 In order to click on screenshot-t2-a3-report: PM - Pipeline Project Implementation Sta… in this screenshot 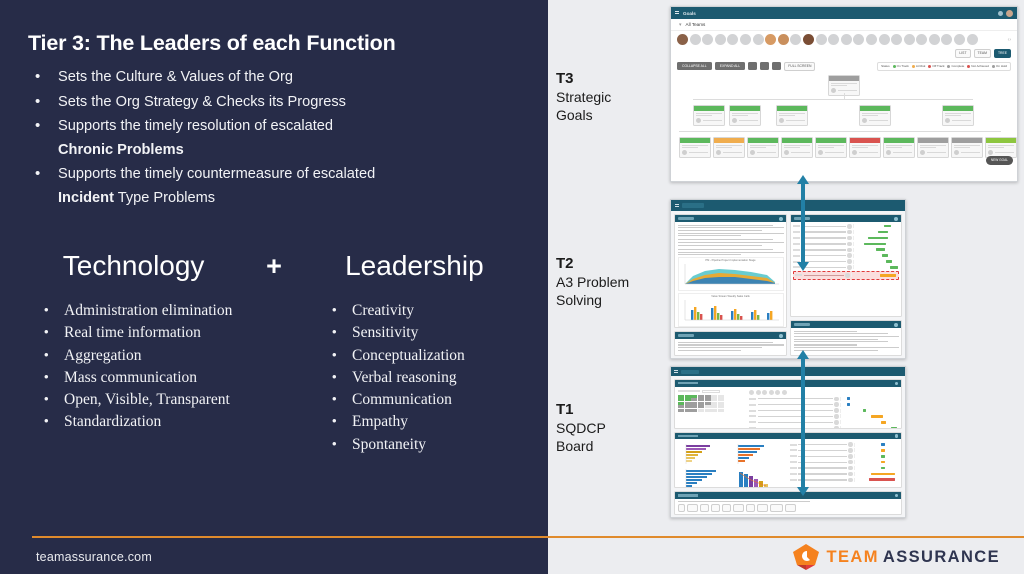, I will do `click(788, 279)`.